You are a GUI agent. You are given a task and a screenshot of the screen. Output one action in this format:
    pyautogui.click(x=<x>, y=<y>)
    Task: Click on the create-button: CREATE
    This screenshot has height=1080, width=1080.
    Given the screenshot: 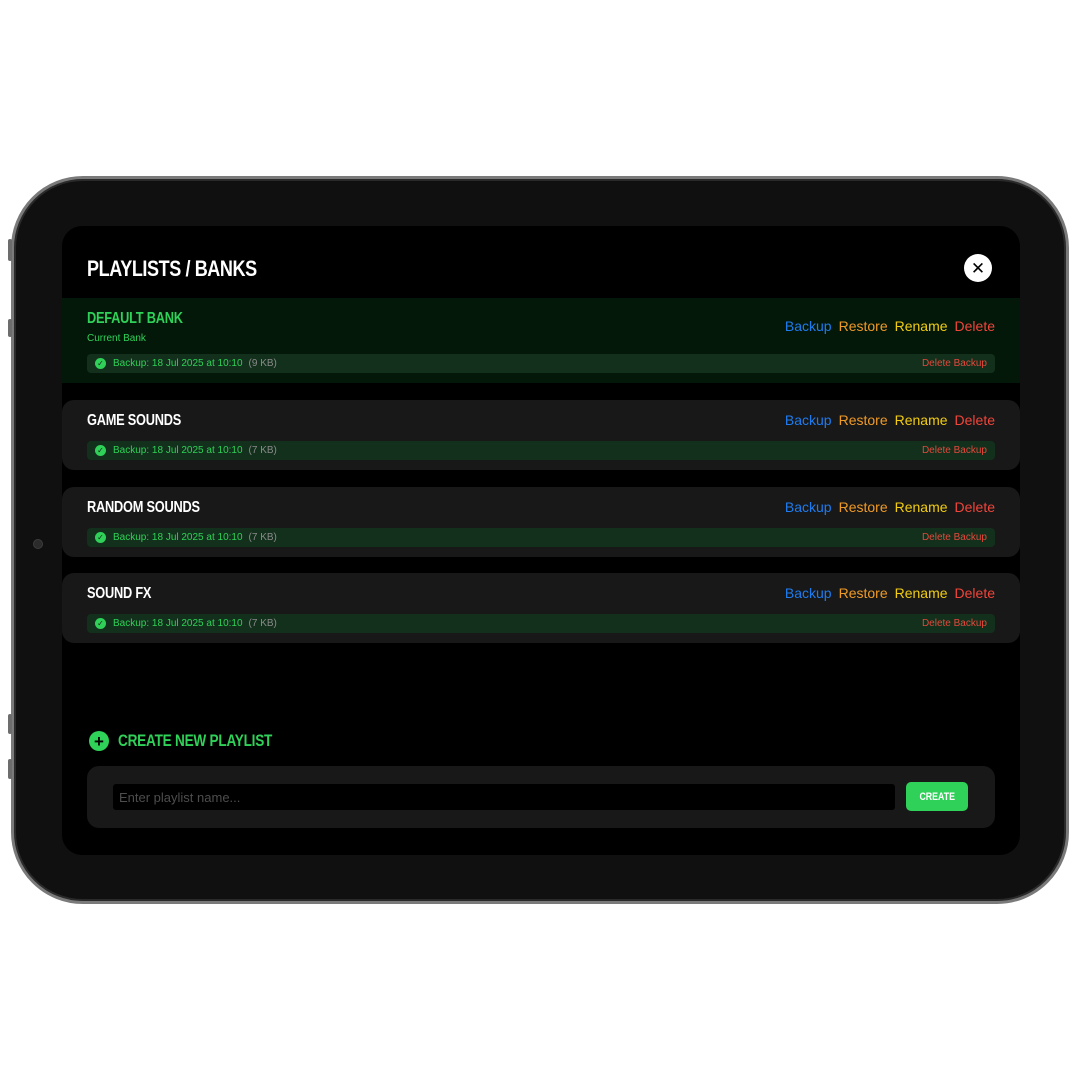 What is the action you would take?
    pyautogui.click(x=937, y=796)
    